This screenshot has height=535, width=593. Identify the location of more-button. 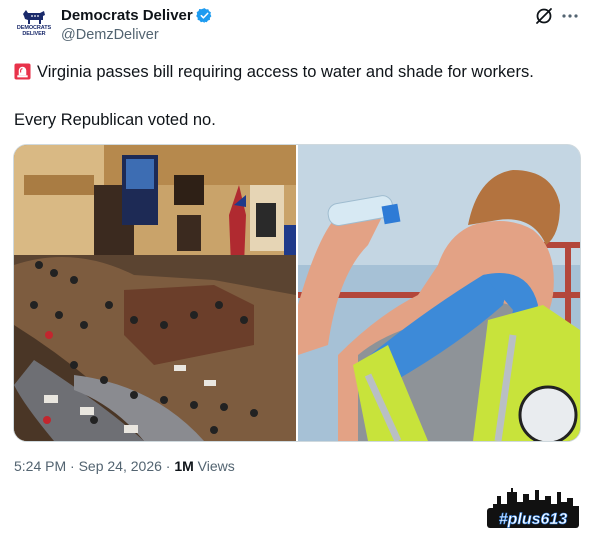
(570, 16).